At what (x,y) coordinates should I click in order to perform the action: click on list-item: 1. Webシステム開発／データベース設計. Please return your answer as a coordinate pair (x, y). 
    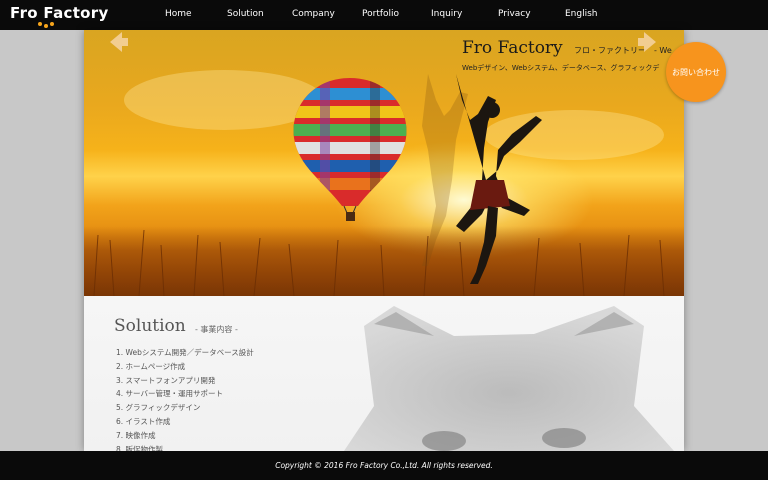
    Looking at the image, I should click on (185, 352).